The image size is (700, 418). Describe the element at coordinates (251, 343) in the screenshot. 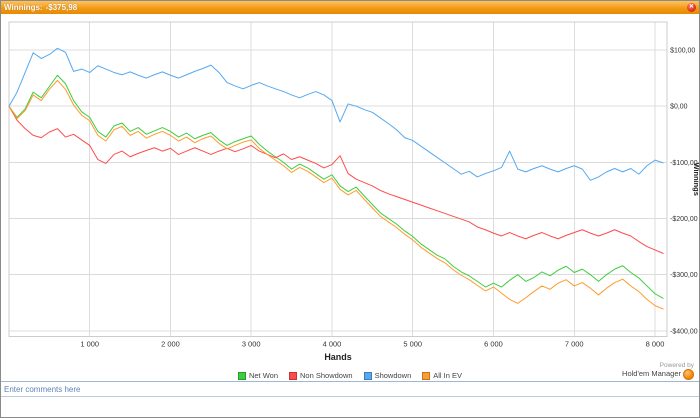

I see `svg-text: 3 000` at that location.